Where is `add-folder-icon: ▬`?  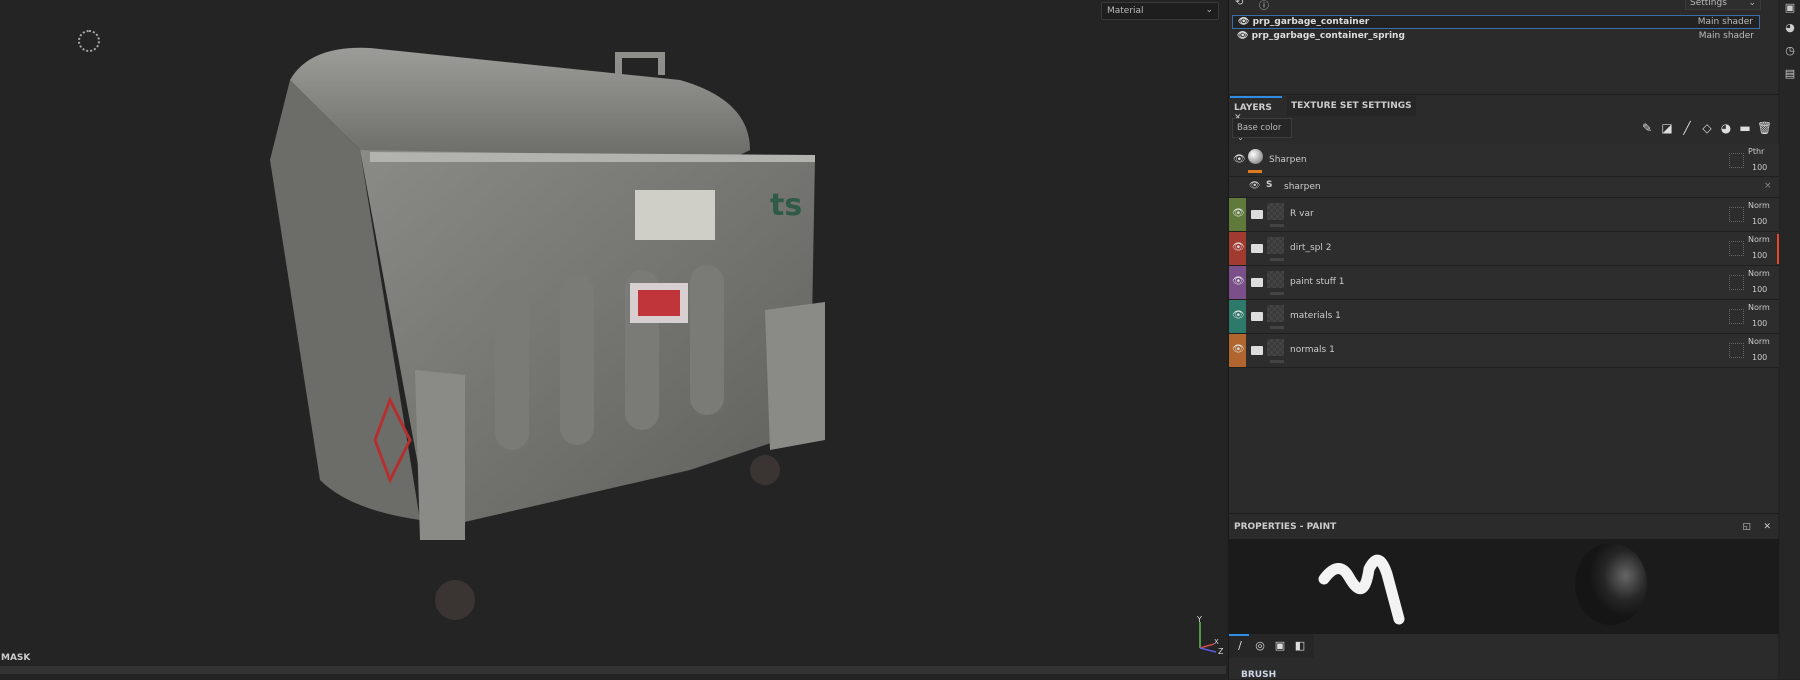 add-folder-icon: ▬ is located at coordinates (1745, 128).